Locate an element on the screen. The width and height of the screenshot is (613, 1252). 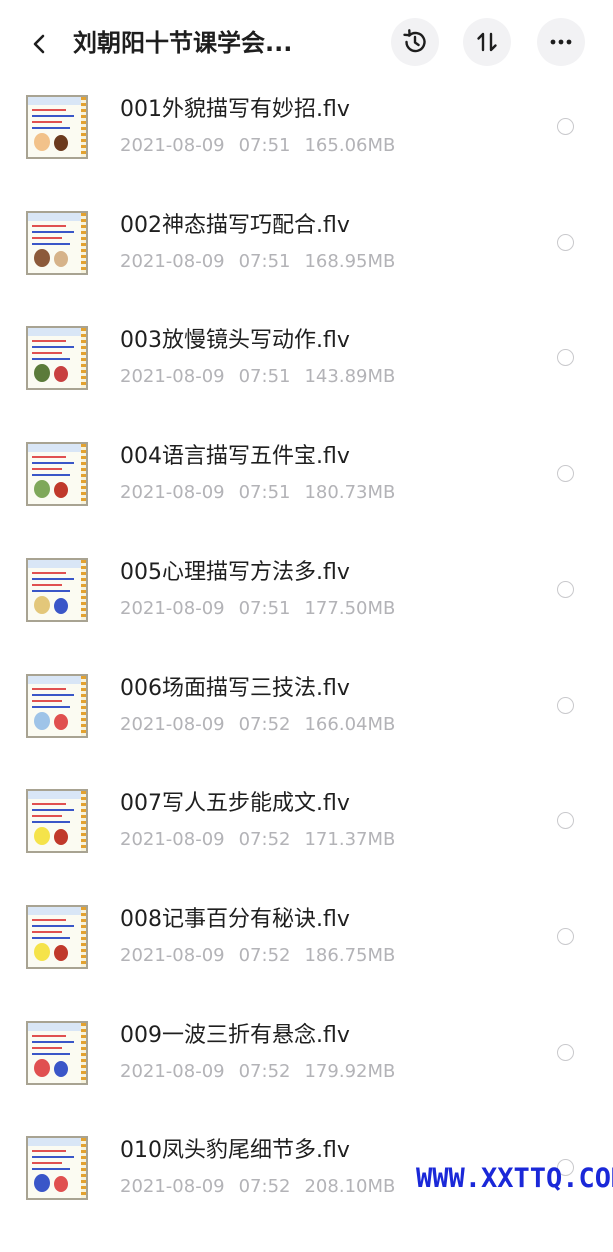
file-row: 008记事百分有秘诀.flv 2021-08-09 07:52 186.75MB is located at coordinates (306, 963).